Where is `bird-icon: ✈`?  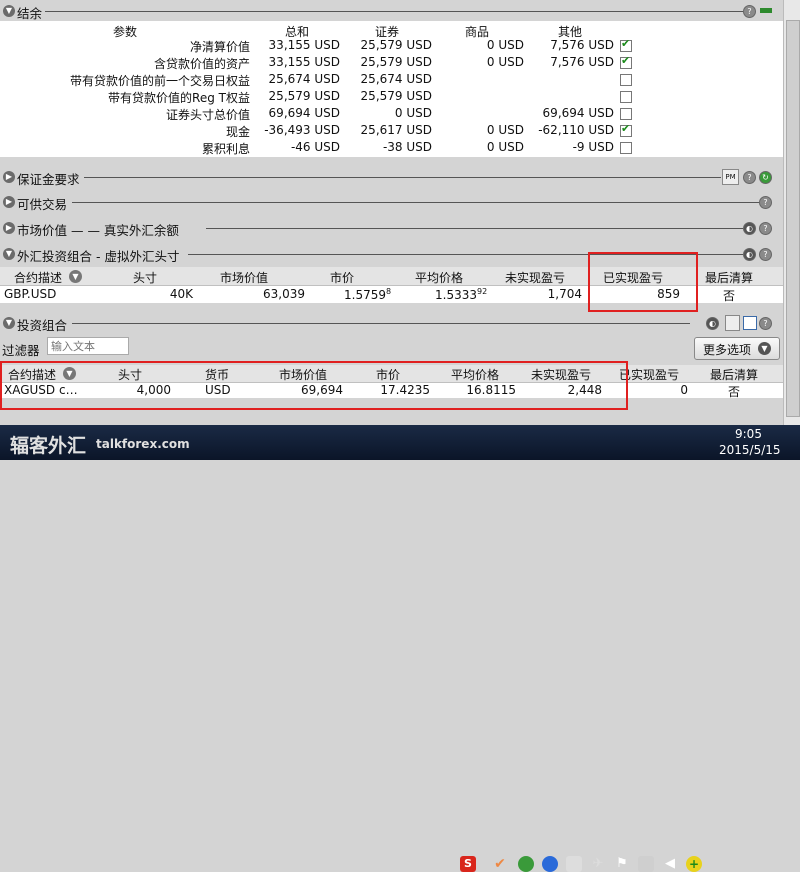 bird-icon: ✈ is located at coordinates (598, 864).